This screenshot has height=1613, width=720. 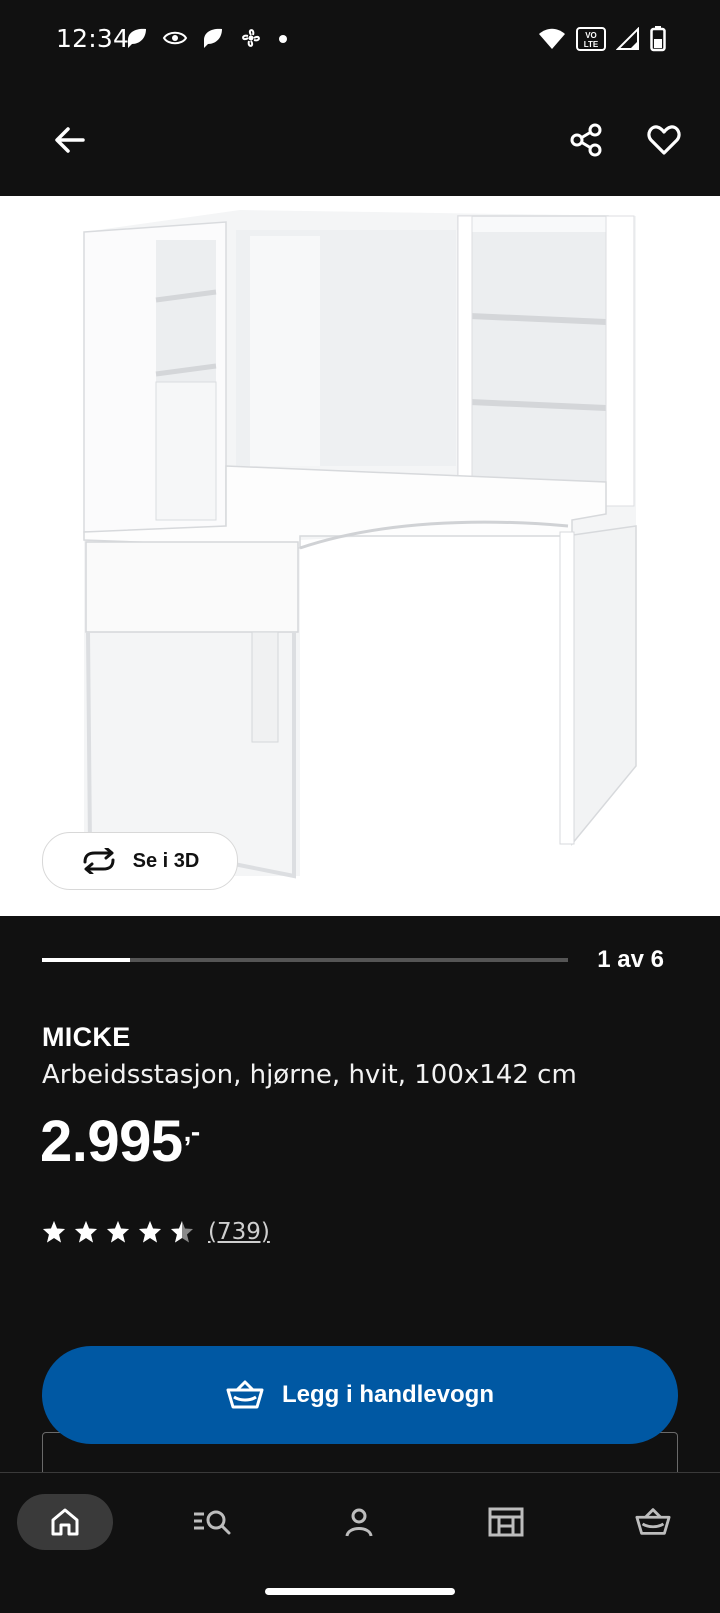 I want to click on price-suffix: ,-, so click(x=192, y=1131).